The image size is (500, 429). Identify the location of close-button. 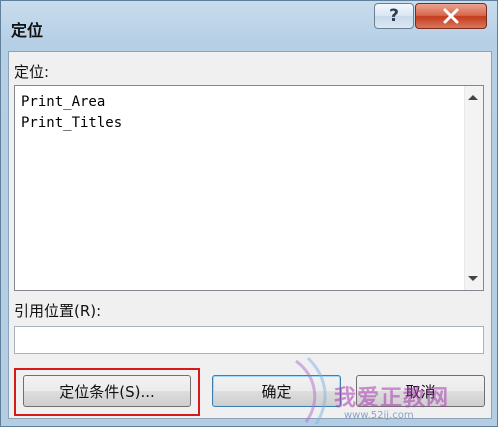
(451, 16).